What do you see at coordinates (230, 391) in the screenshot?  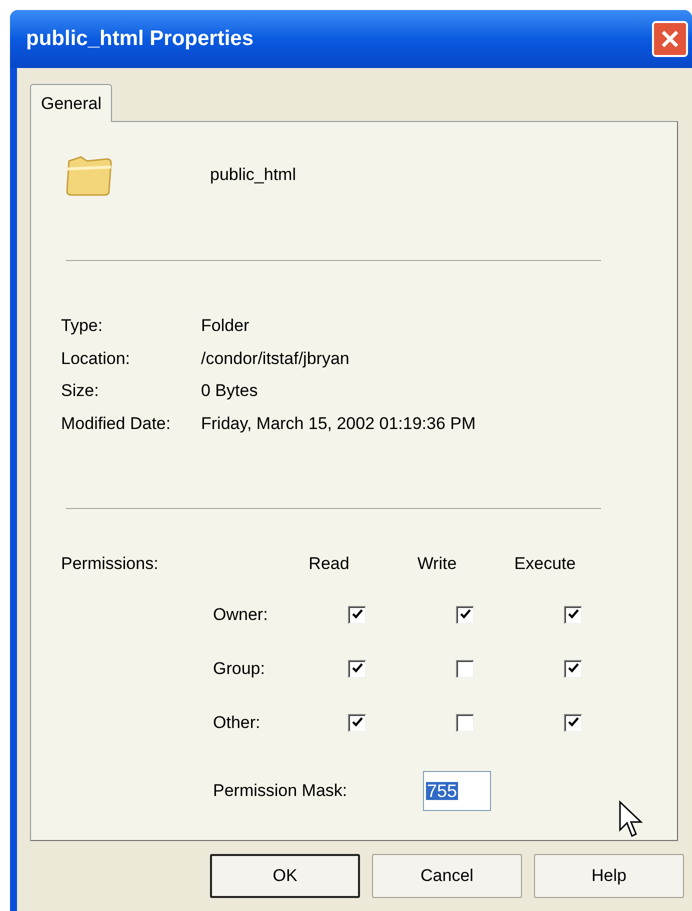 I see `info-value: 0 Bytes` at bounding box center [230, 391].